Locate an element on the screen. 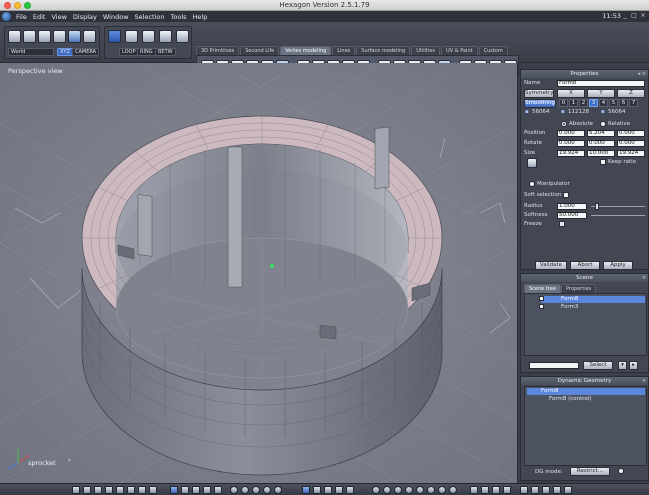 The height and width of the screenshot is (495, 649). menu-view: View is located at coordinates (58, 17).